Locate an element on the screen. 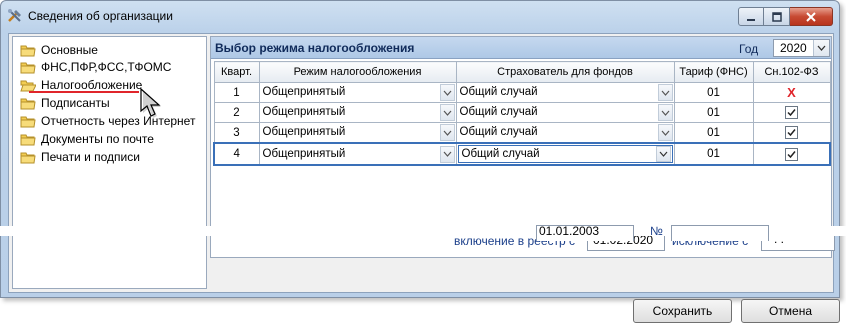 This screenshot has width=846, height=323. maximize-button is located at coordinates (777, 16).